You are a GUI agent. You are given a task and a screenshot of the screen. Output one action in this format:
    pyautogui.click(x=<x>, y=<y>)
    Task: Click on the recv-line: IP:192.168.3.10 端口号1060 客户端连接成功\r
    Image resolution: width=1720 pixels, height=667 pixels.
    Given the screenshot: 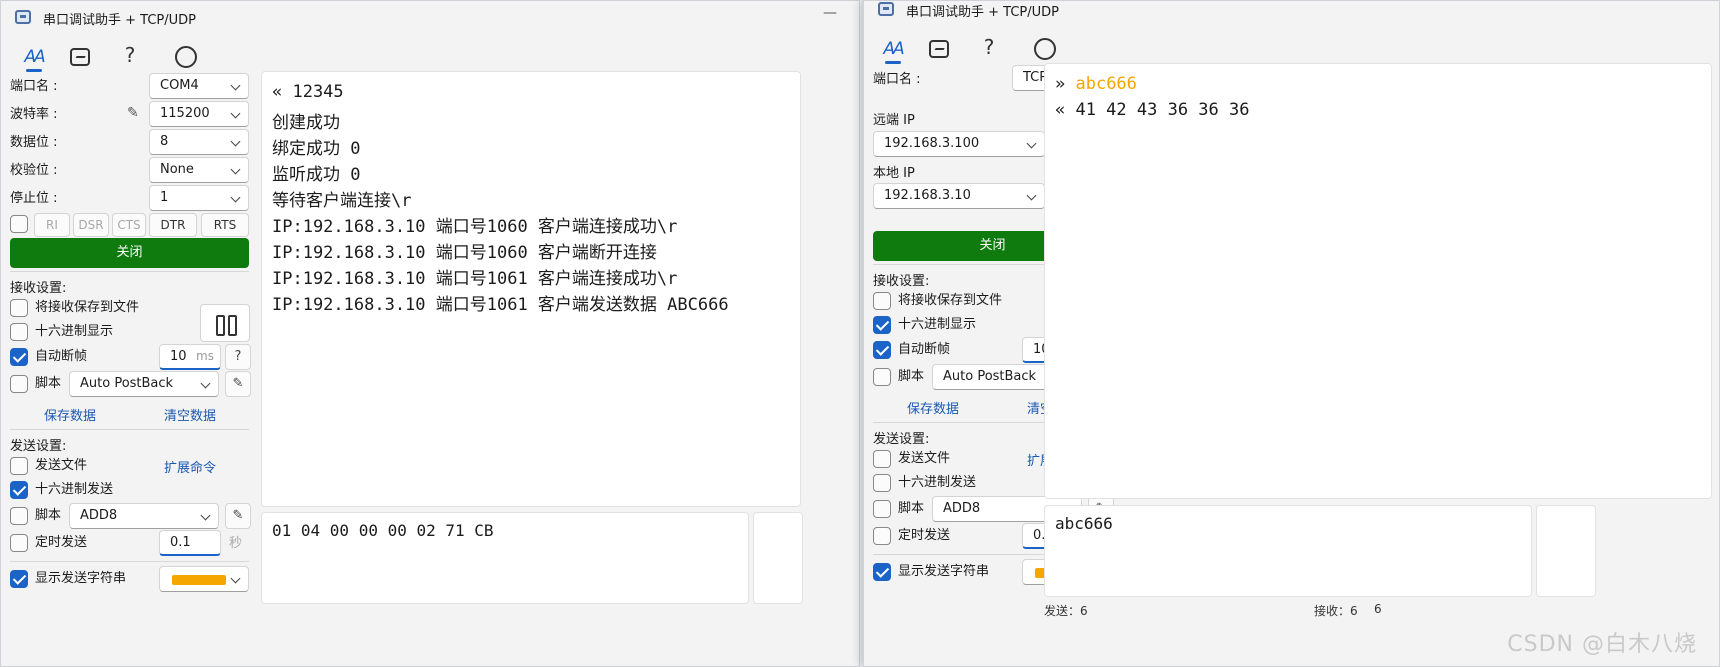 What is the action you would take?
    pyautogui.click(x=475, y=227)
    